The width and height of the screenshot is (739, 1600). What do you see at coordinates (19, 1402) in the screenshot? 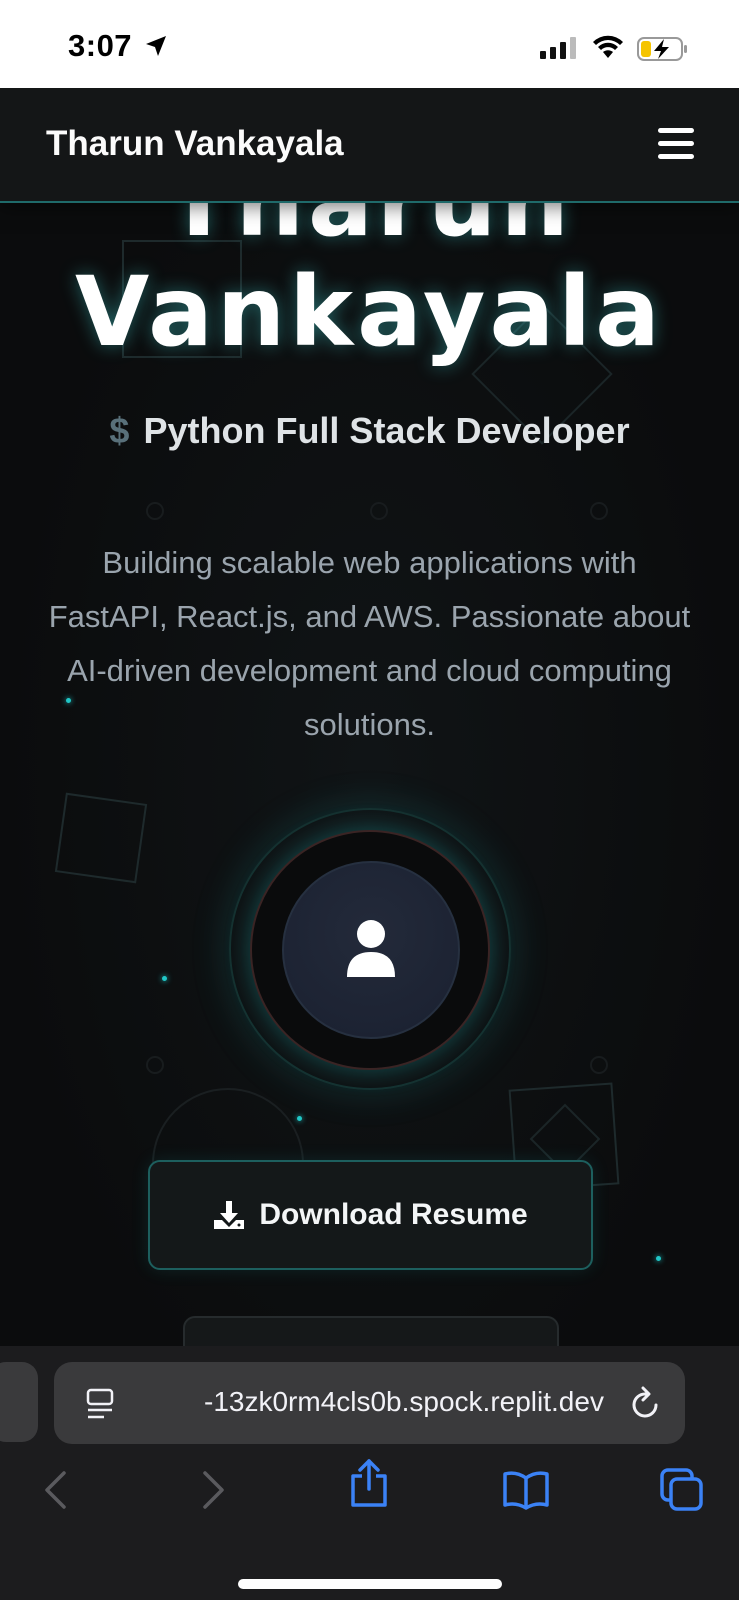
I see `previous-tab-peek` at bounding box center [19, 1402].